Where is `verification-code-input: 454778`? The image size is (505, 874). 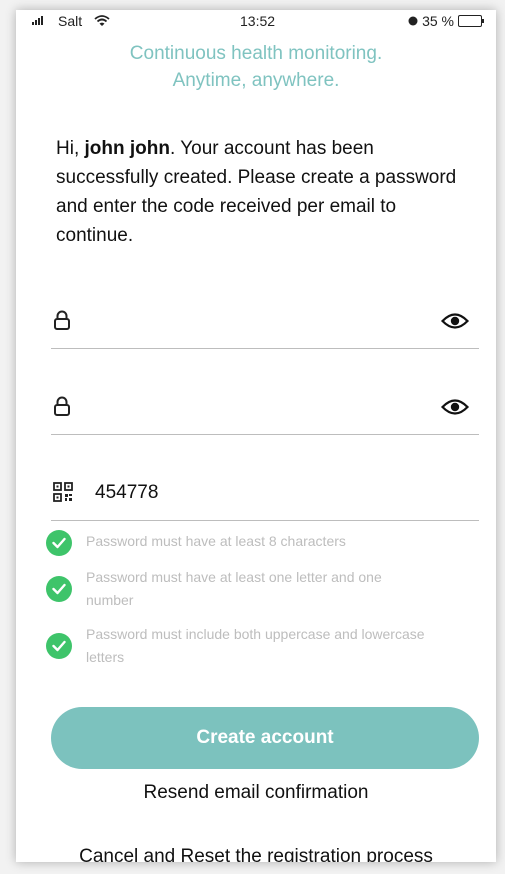
verification-code-input: 454778 is located at coordinates (126, 493).